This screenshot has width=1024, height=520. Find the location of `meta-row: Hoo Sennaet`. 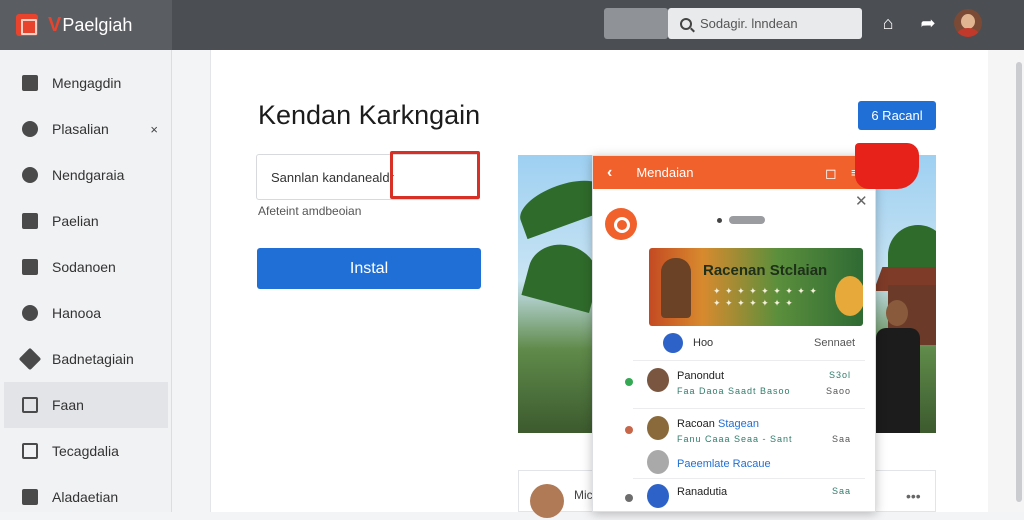

meta-row: Hoo Sennaet is located at coordinates (763, 344).